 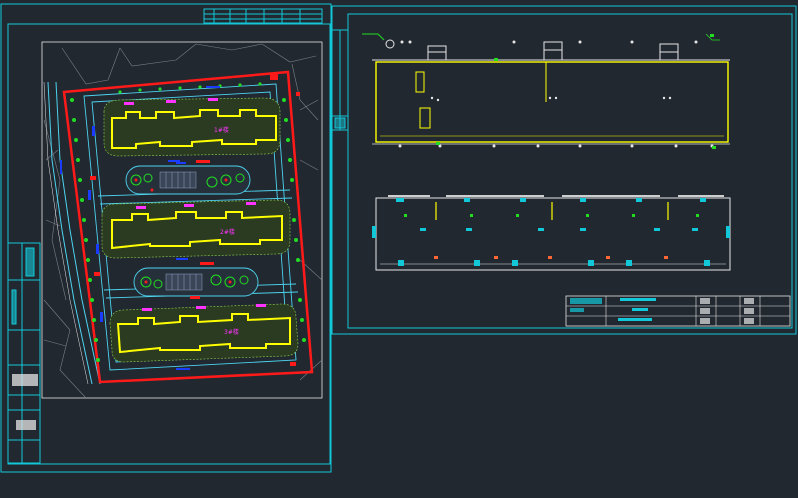 I want to click on building-block-2: 2#楼, so click(x=196, y=229).